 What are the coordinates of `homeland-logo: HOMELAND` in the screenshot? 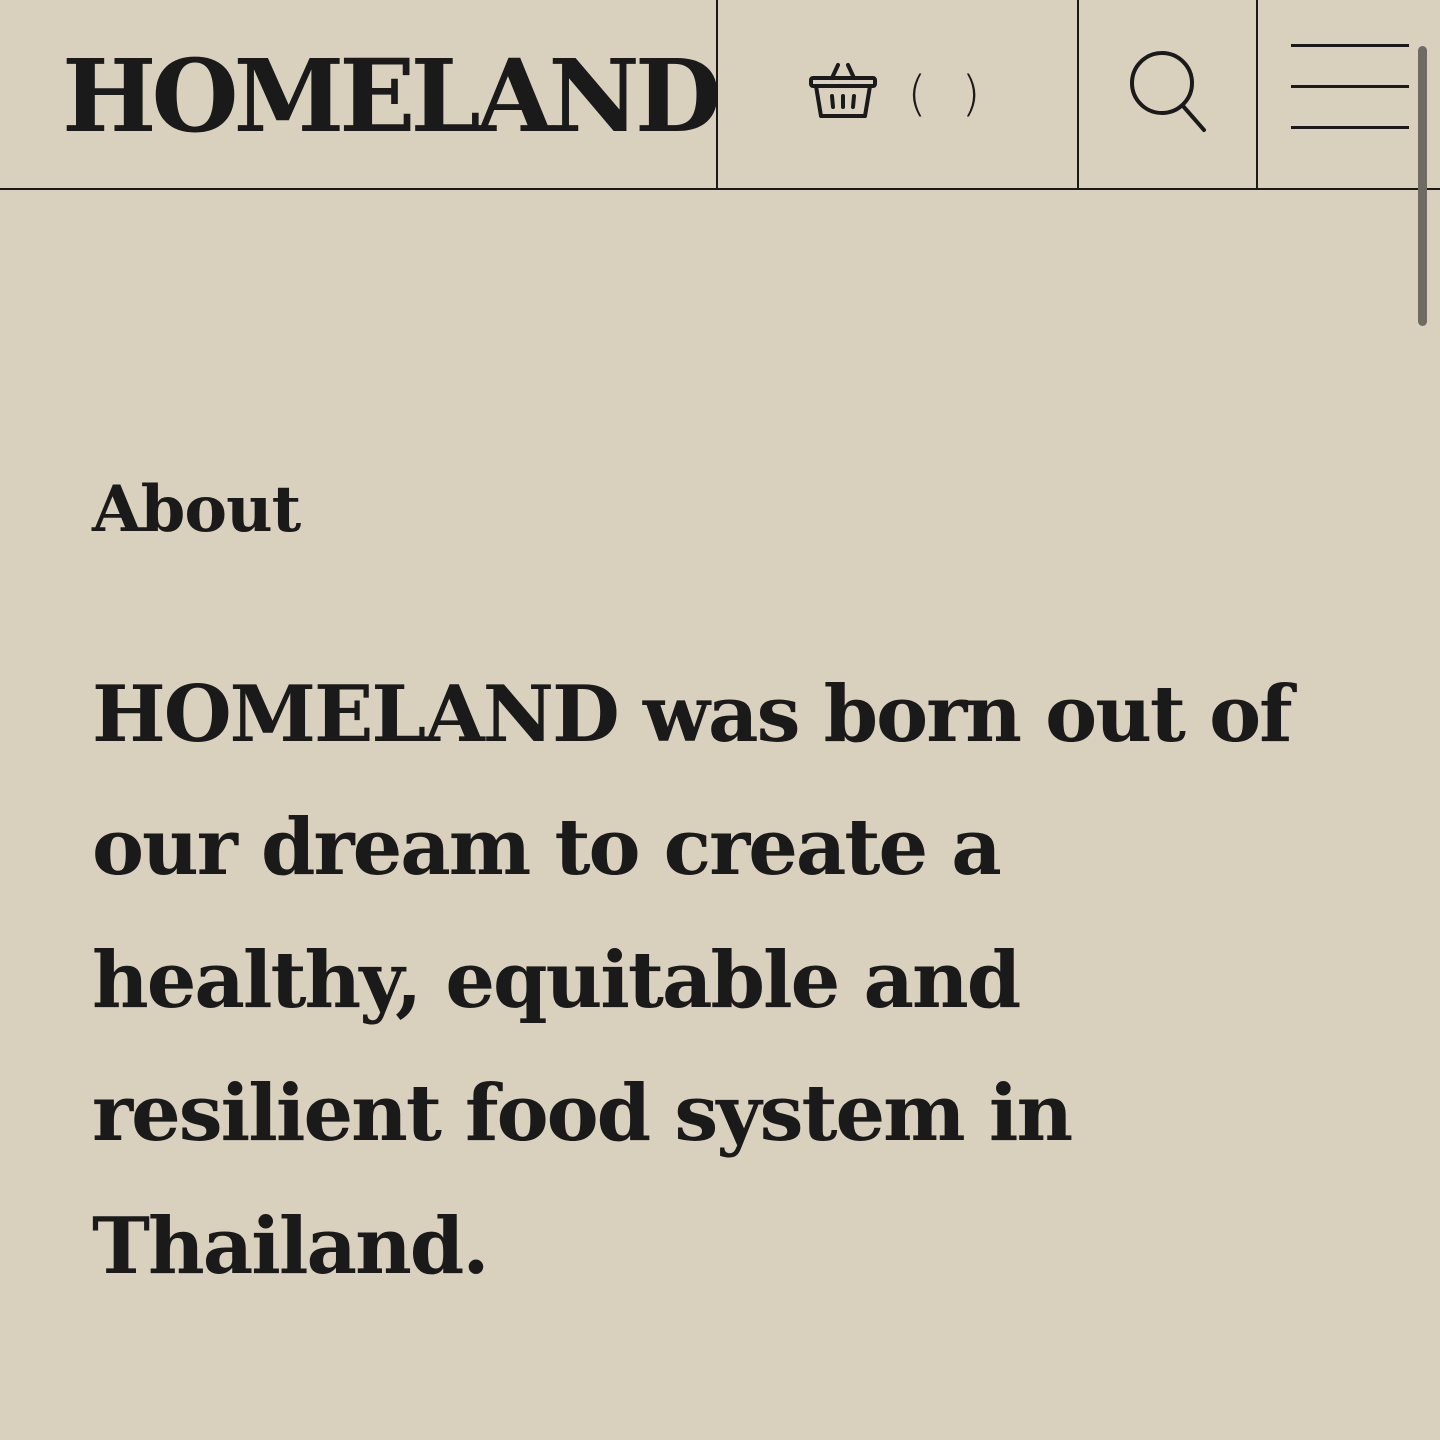 It's located at (392, 96).